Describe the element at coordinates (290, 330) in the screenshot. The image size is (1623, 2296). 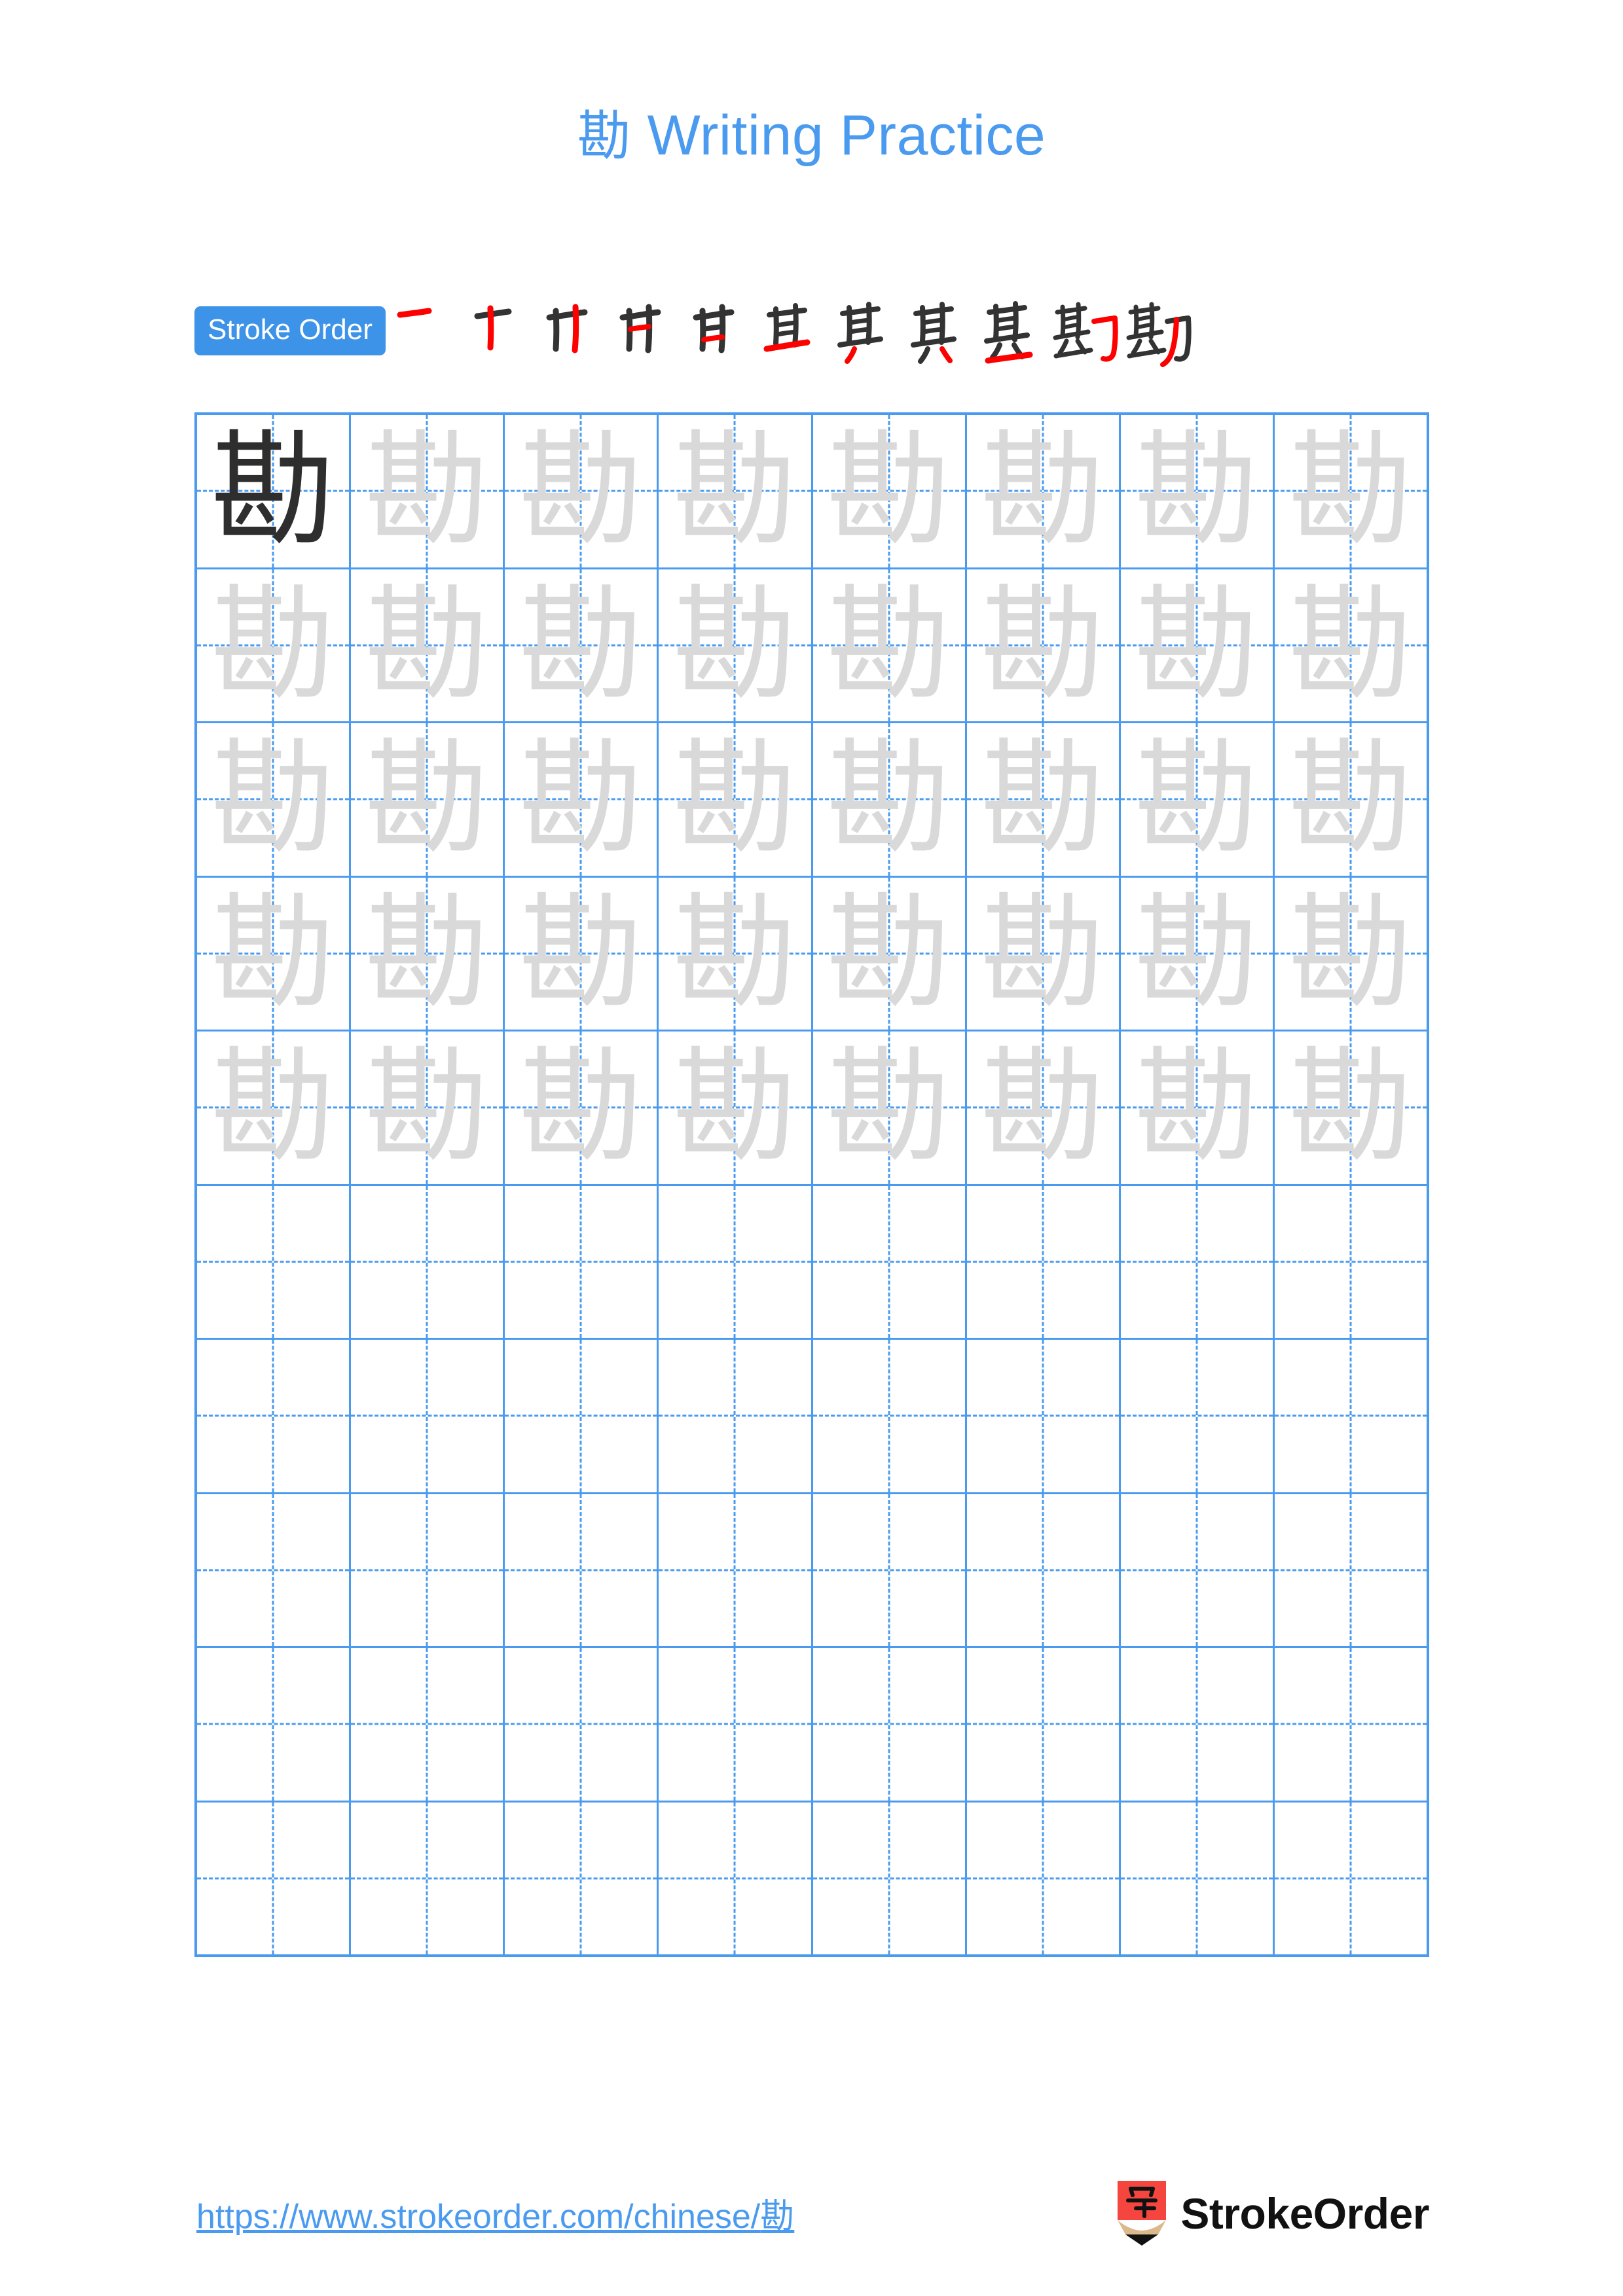
I see `stroke-order-badge: Stroke Order` at that location.